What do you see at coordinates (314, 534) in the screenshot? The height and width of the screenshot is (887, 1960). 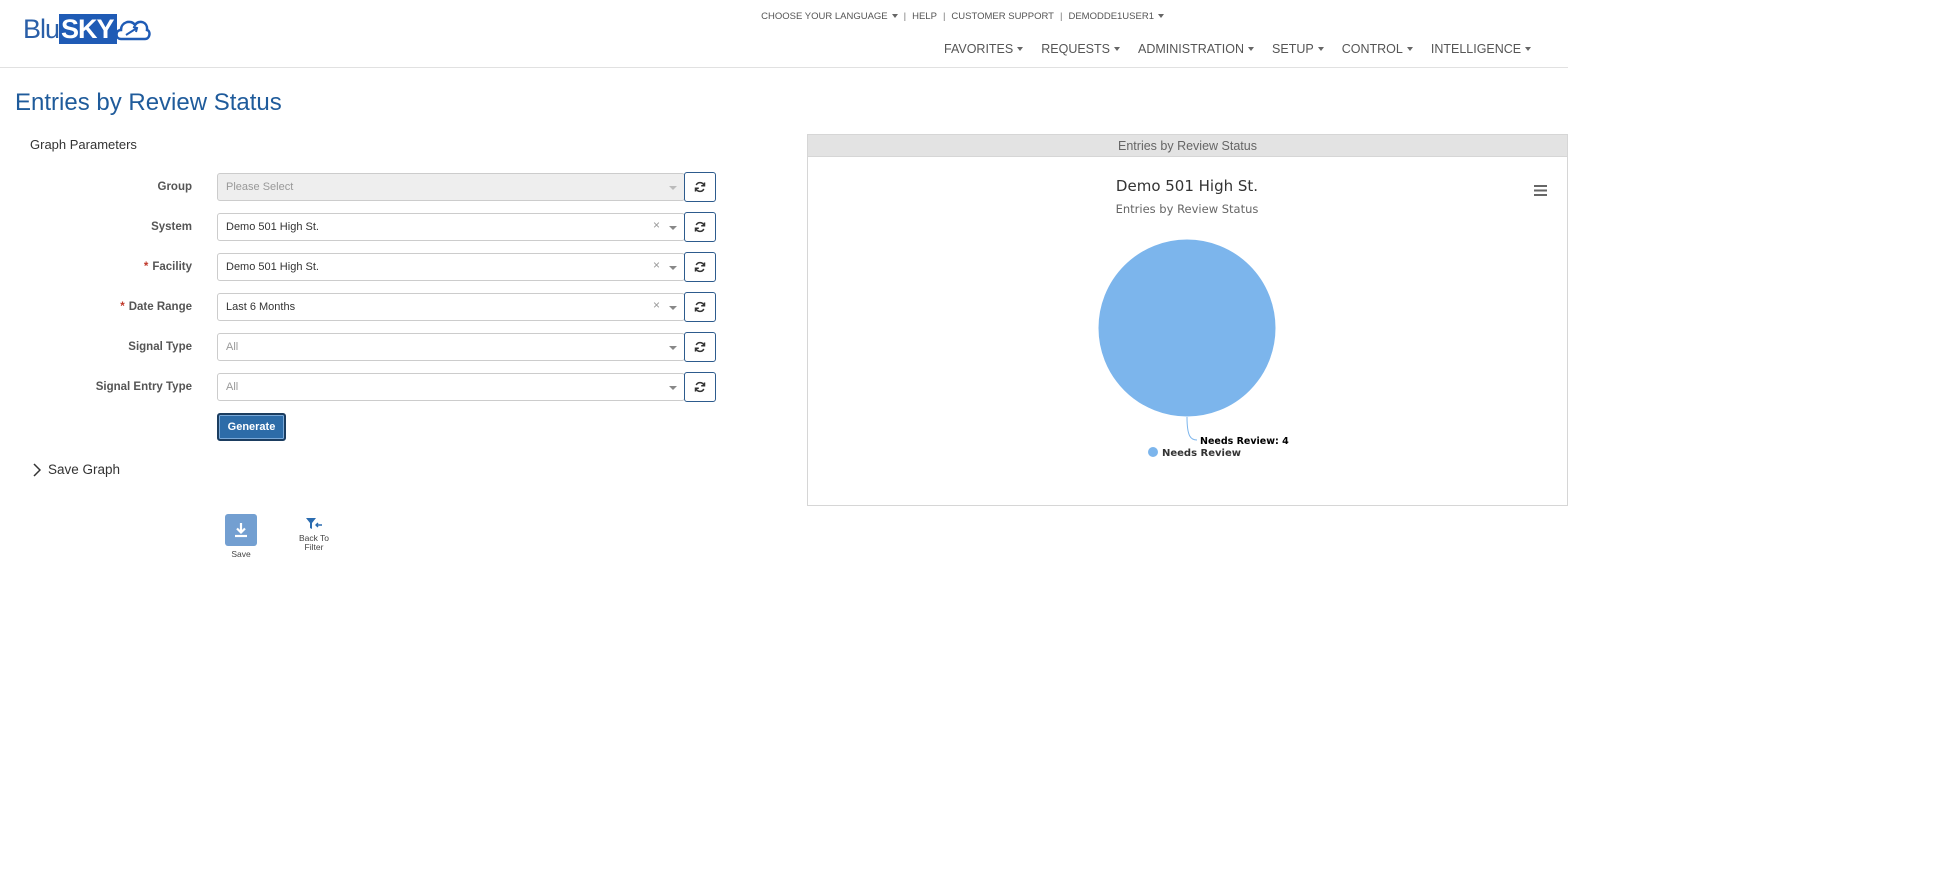 I see `back-to-filter-button: Back To Filter` at bounding box center [314, 534].